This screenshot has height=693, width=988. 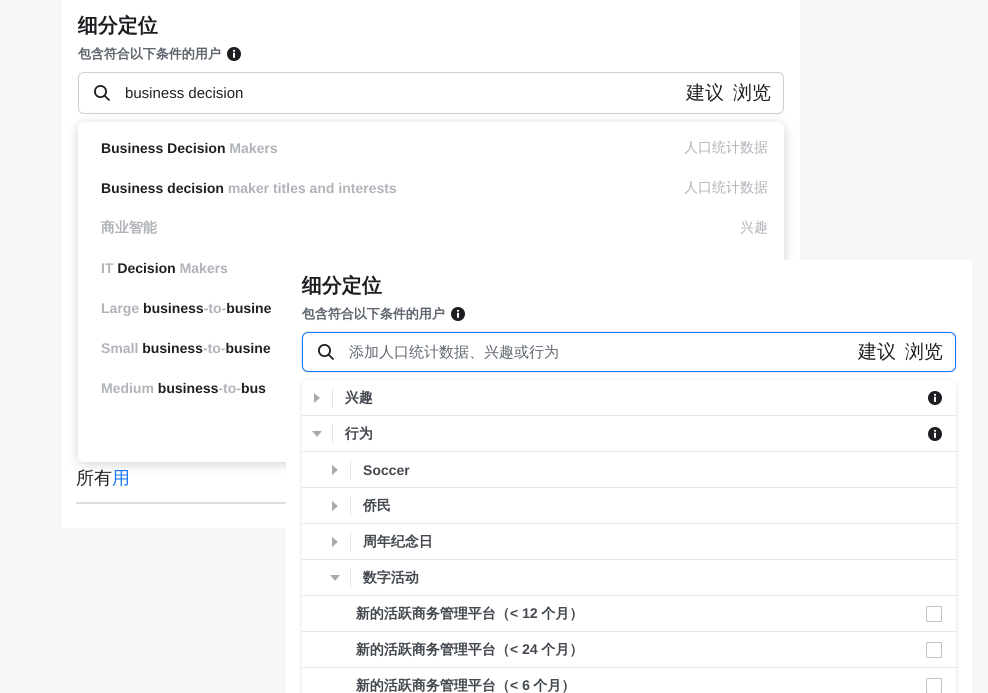 I want to click on tree-item: Soccer, so click(x=629, y=470).